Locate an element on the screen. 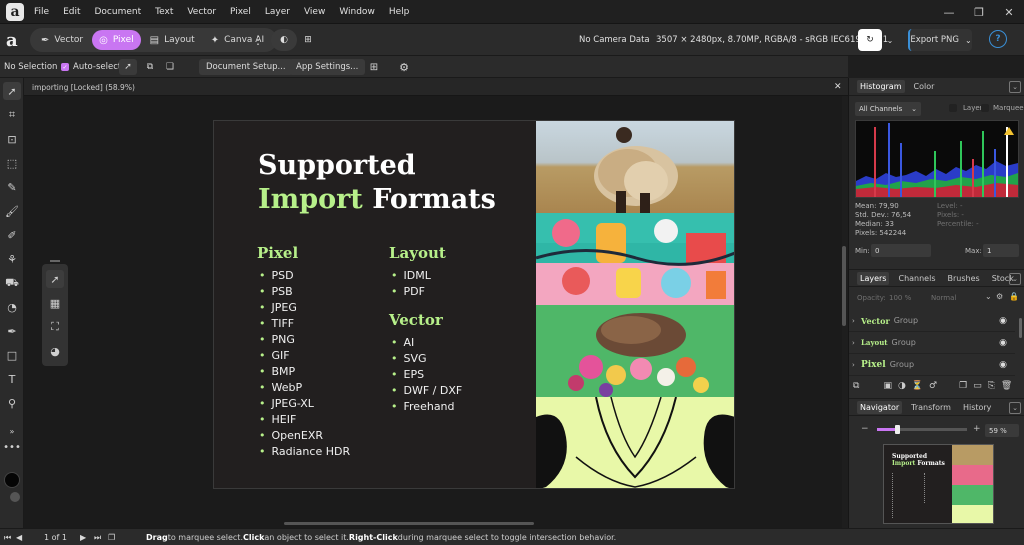 This screenshot has height=545, width=1024. menu-document: Document is located at coordinates (118, 12).